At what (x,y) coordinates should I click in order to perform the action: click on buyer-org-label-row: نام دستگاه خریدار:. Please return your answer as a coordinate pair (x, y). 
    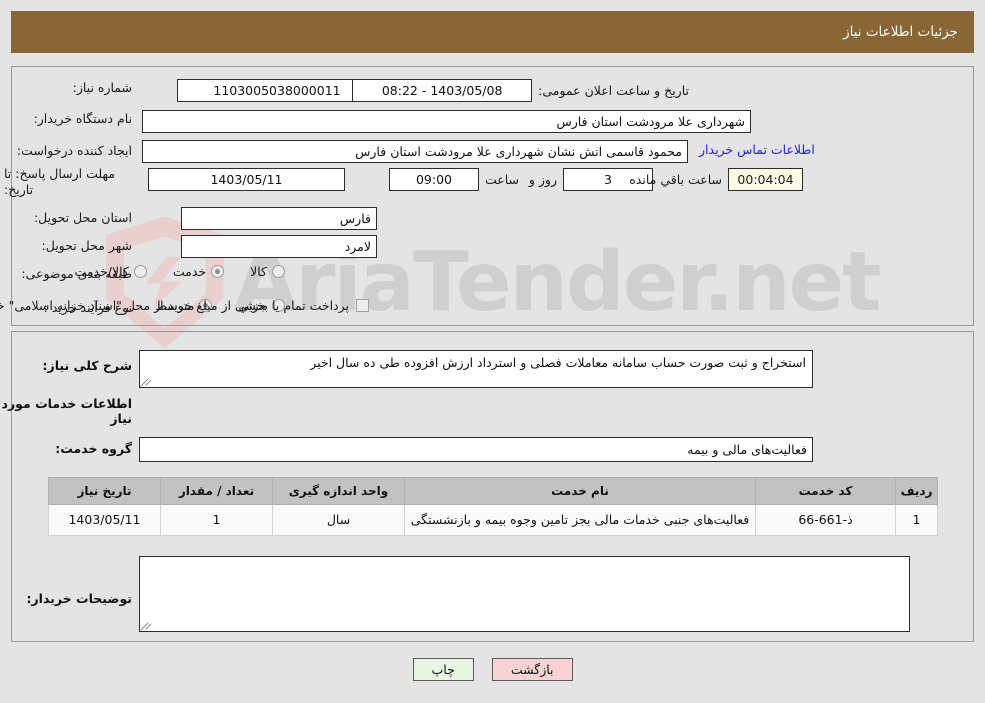
    Looking at the image, I should click on (83, 119).